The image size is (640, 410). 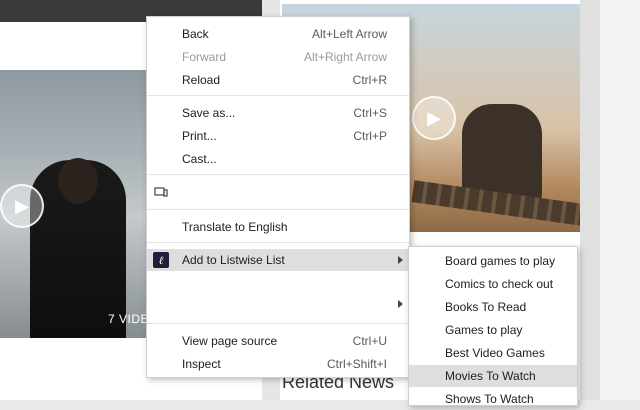 What do you see at coordinates (370, 136) in the screenshot?
I see `menu-item-shortcut: Ctrl+P` at bounding box center [370, 136].